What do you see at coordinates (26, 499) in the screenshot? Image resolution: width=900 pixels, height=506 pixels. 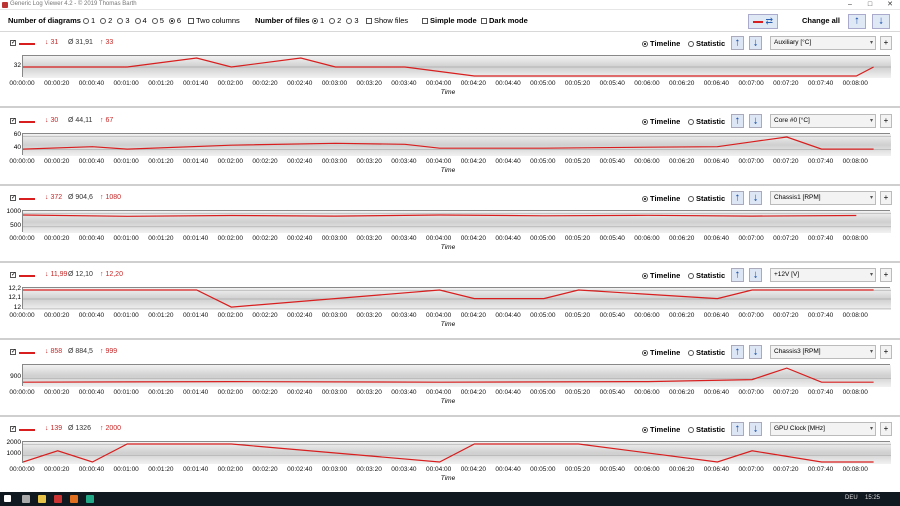 I see `search-icon` at bounding box center [26, 499].